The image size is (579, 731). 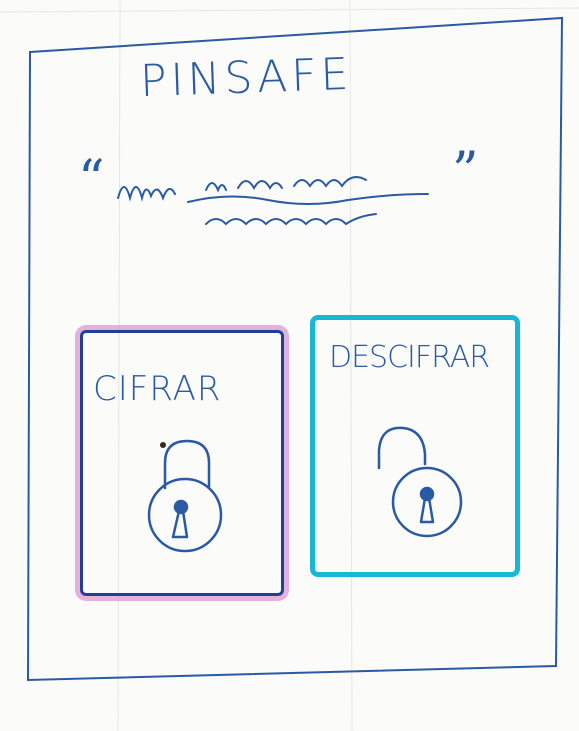 I want to click on decrypt-button-label: DESCIFRAR, so click(x=409, y=357).